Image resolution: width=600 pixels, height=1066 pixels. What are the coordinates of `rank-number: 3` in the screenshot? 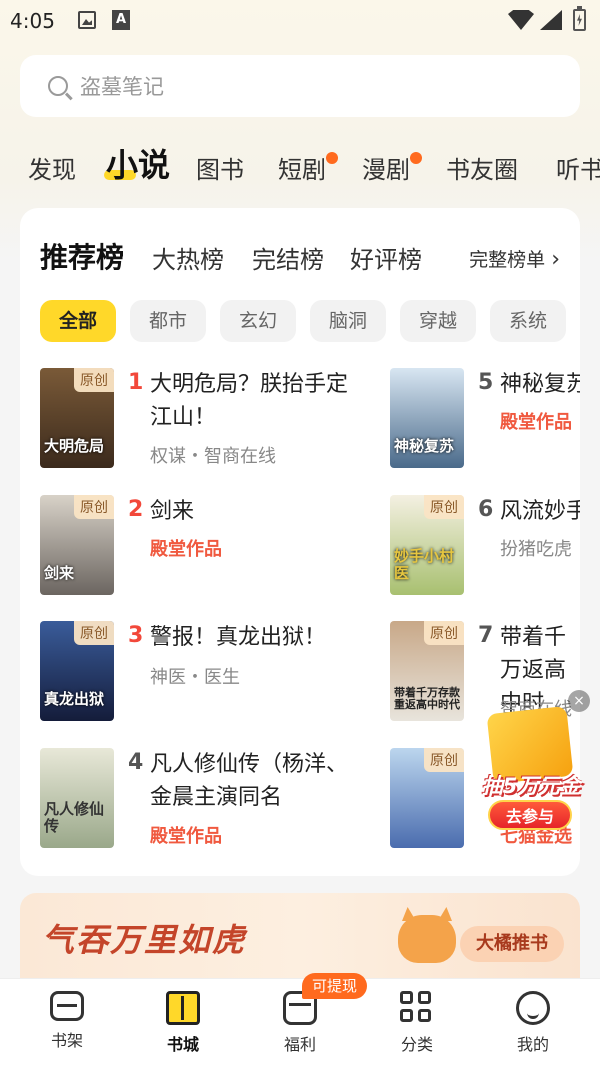 It's located at (136, 635).